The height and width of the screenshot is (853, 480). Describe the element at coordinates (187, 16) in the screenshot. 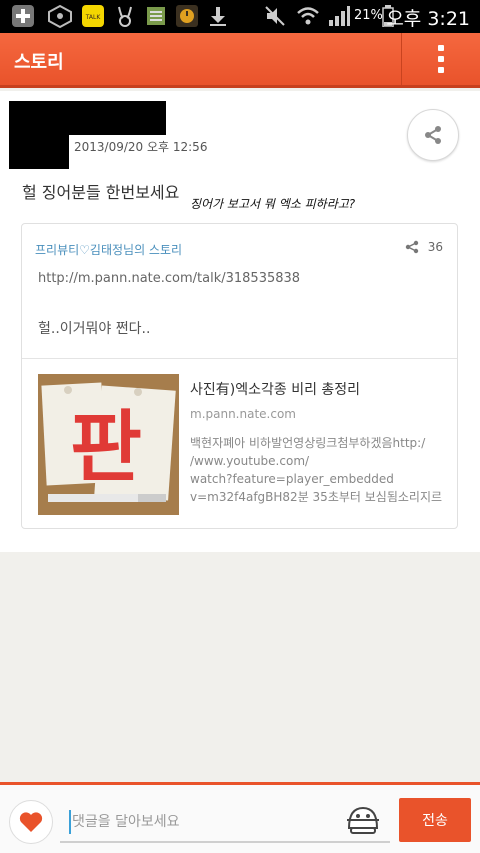

I see `clock-app-icon` at that location.